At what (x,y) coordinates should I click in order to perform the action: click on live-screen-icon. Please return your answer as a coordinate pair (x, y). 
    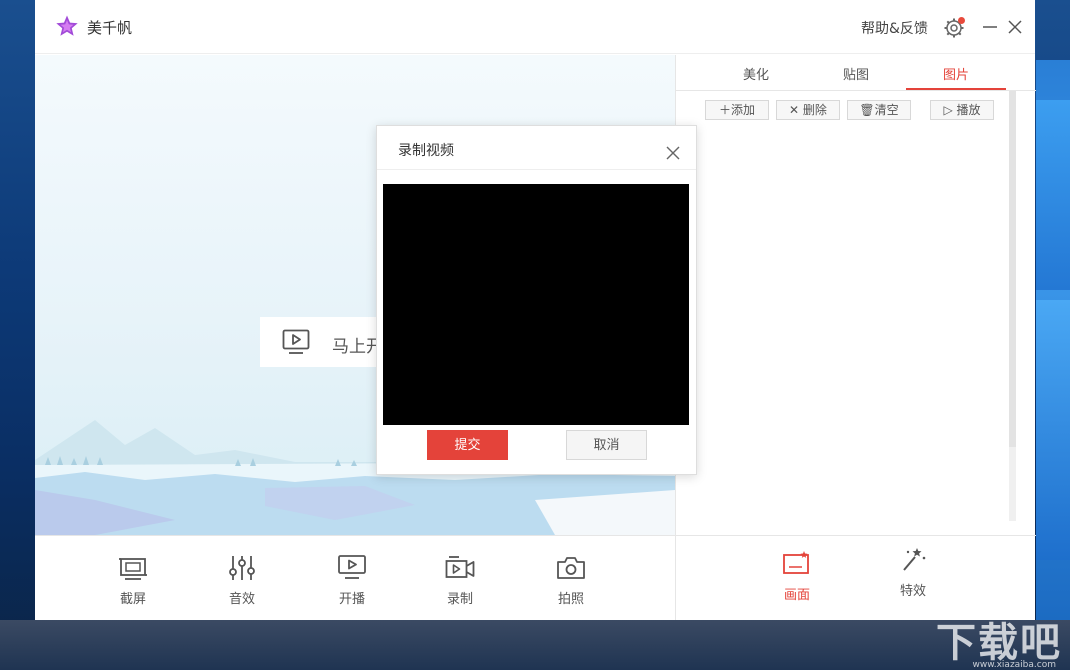
    Looking at the image, I should click on (296, 341).